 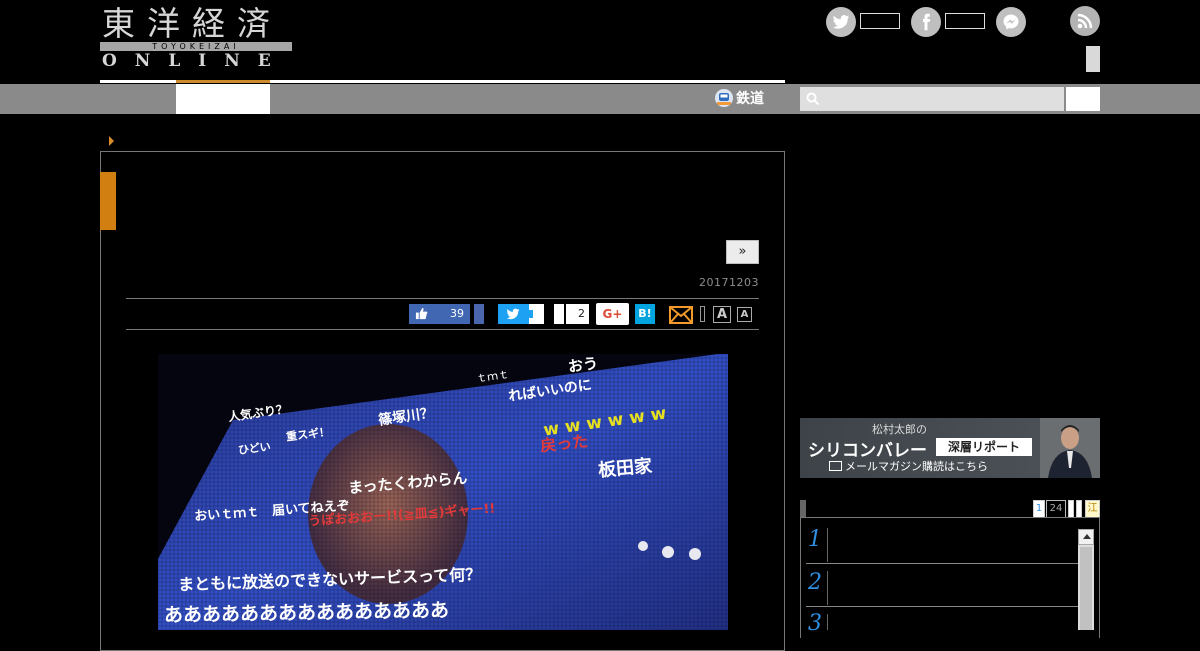 What do you see at coordinates (724, 98) in the screenshot?
I see `train-icon` at bounding box center [724, 98].